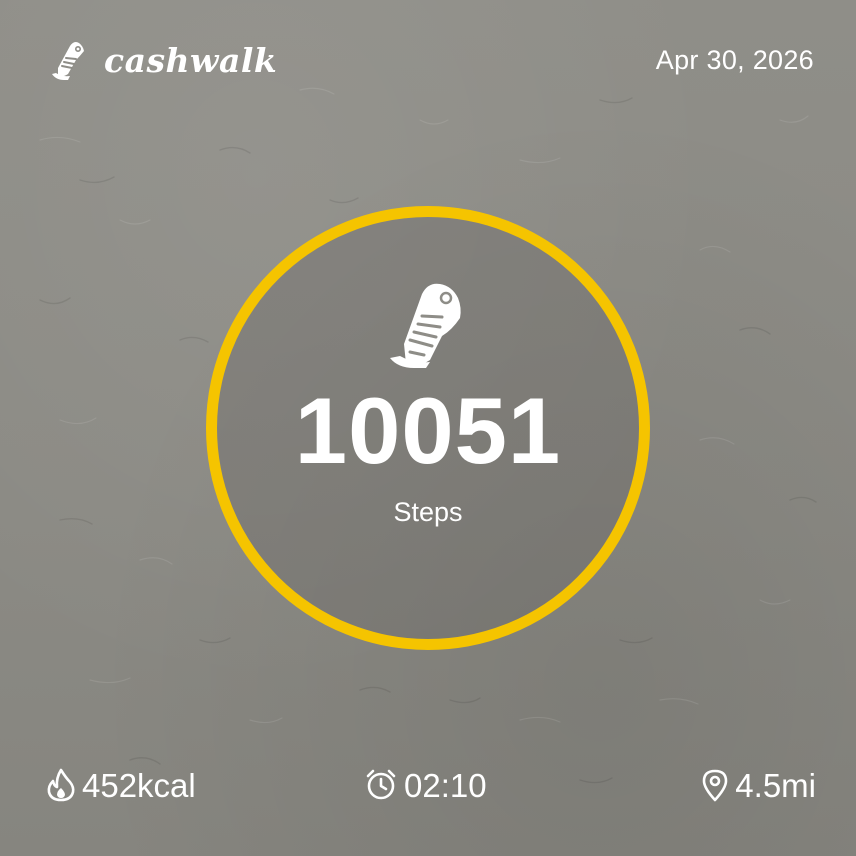 This screenshot has height=856, width=856. I want to click on distance-value: 4.5mi, so click(775, 785).